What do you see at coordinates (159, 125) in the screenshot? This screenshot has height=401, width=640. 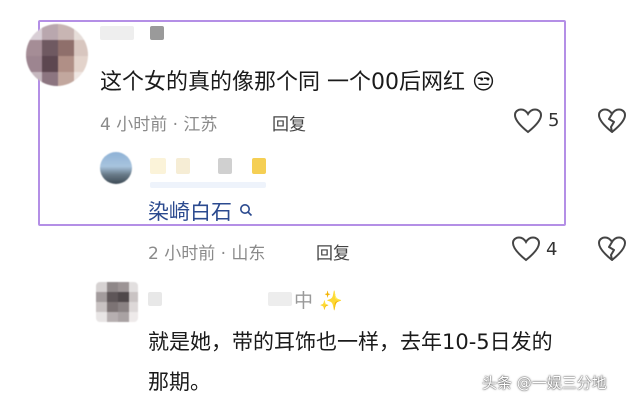 I see `comment-timestamp-location: 4 小时前 · 江苏` at bounding box center [159, 125].